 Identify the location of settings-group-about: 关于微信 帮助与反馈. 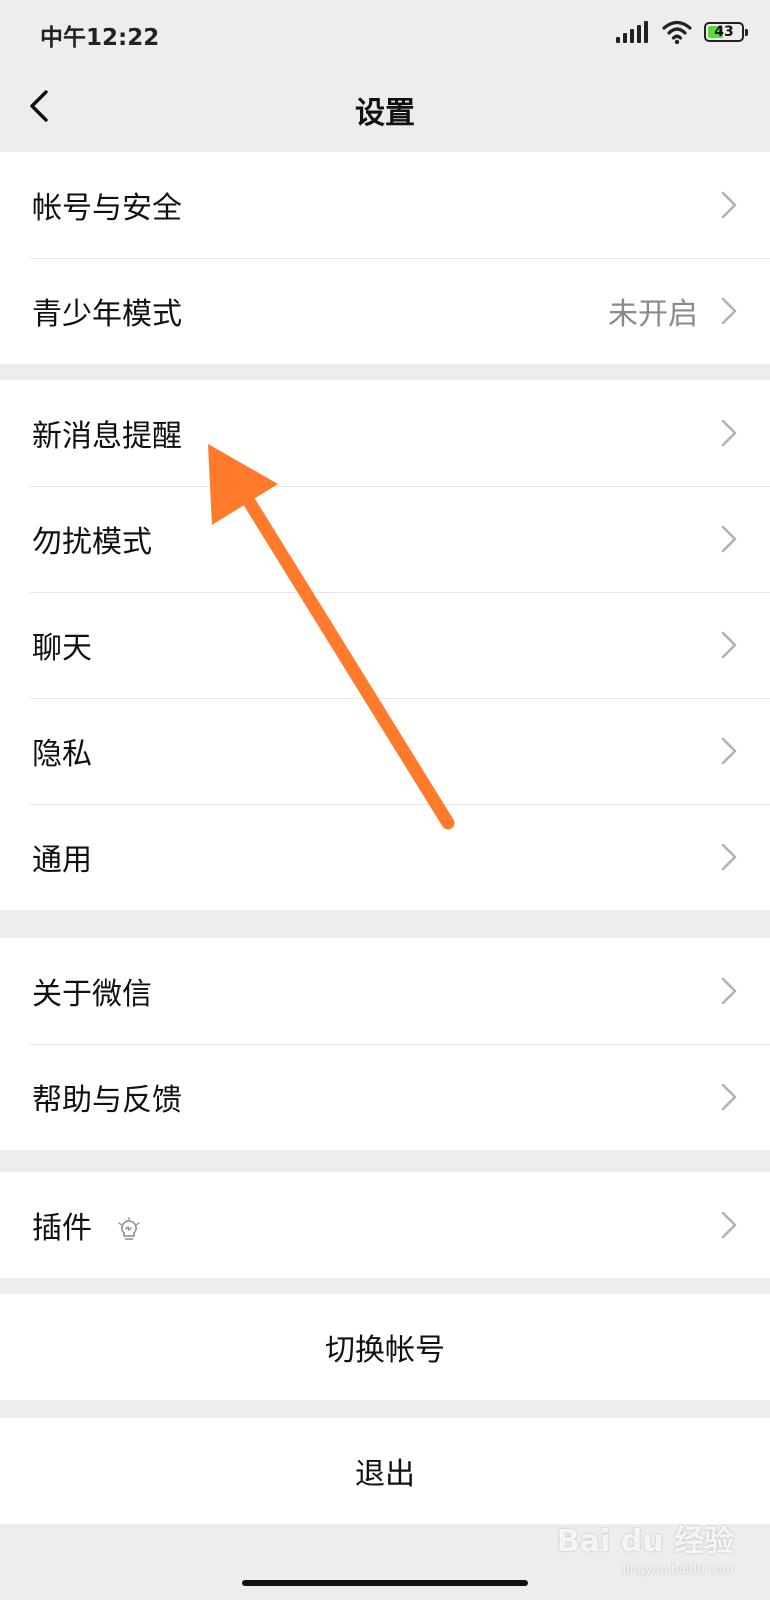
(385, 1044).